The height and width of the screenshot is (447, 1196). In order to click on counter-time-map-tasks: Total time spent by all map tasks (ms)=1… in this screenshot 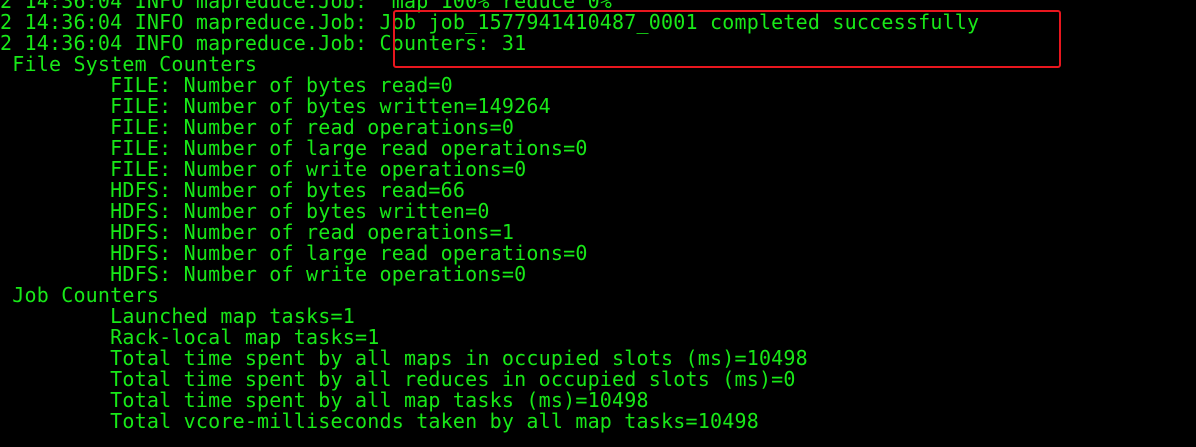, I will do `click(324, 400)`.